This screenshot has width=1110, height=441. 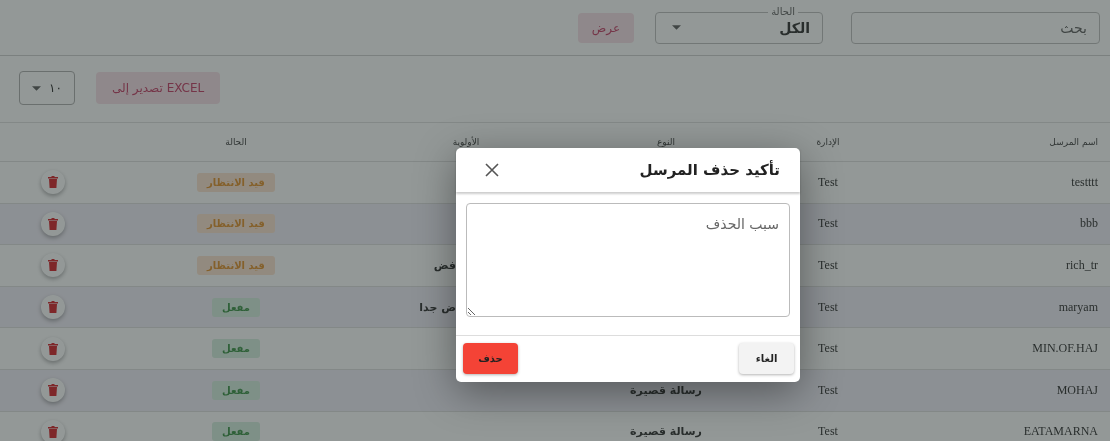 I want to click on table-cell-text: maryam, so click(x=1078, y=307).